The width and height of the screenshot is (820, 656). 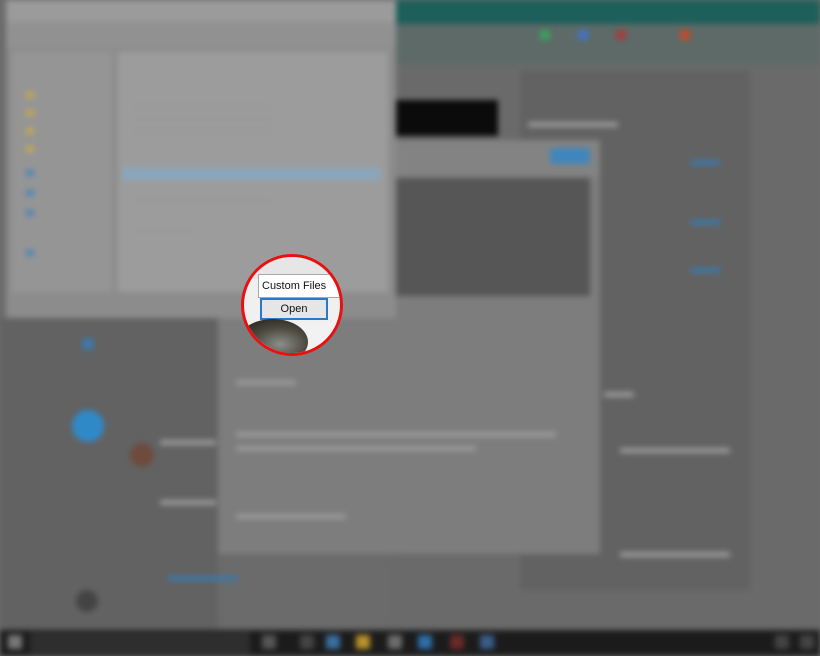 I want to click on file-type-filter-value: Custom Files, so click(x=294, y=286).